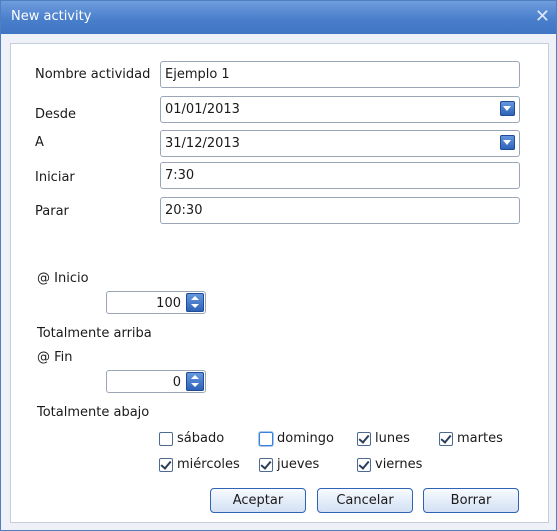 The image size is (557, 531). What do you see at coordinates (365, 500) in the screenshot?
I see `cancel-button: Cancelar` at bounding box center [365, 500].